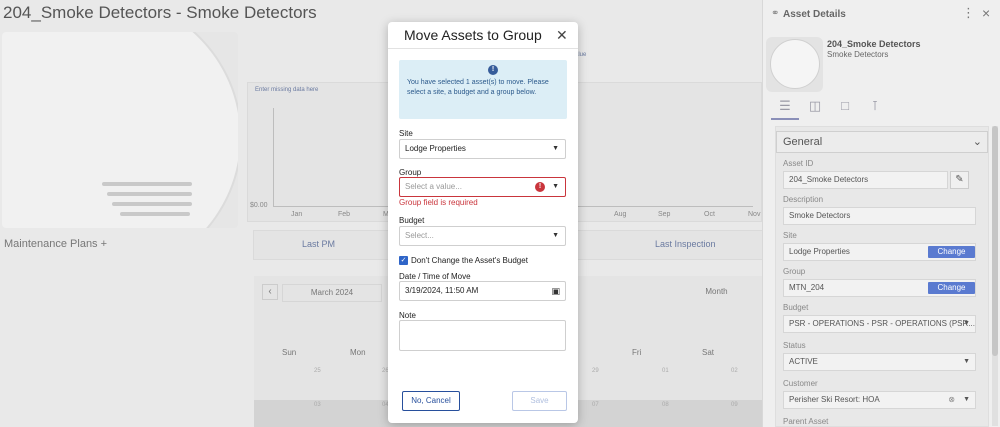  What do you see at coordinates (403, 260) in the screenshot?
I see `checkbox-checked-icon: ✓` at bounding box center [403, 260].